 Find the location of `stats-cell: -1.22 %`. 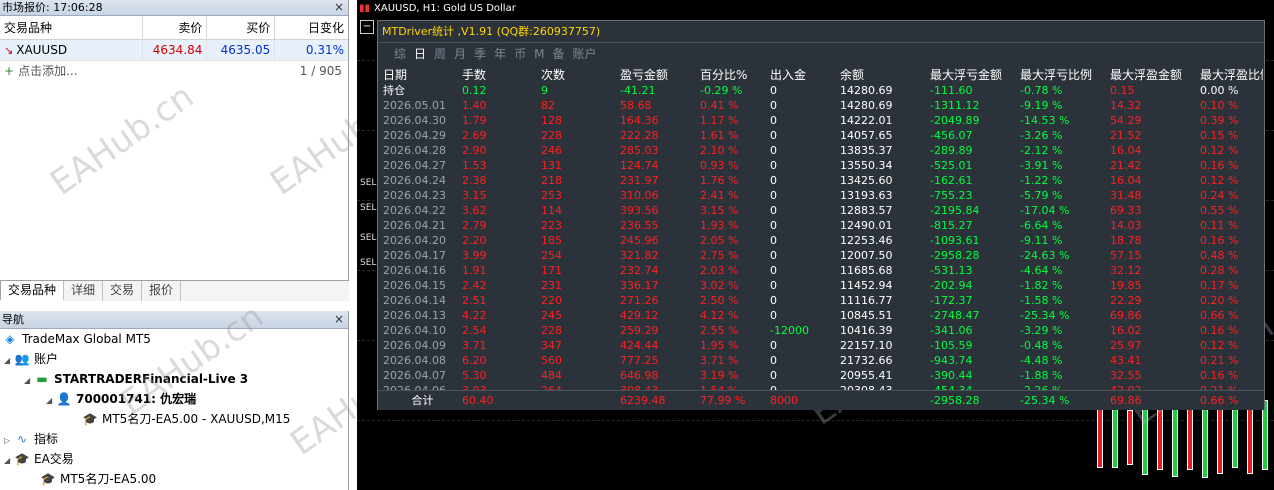

stats-cell: -1.22 % is located at coordinates (1041, 180).